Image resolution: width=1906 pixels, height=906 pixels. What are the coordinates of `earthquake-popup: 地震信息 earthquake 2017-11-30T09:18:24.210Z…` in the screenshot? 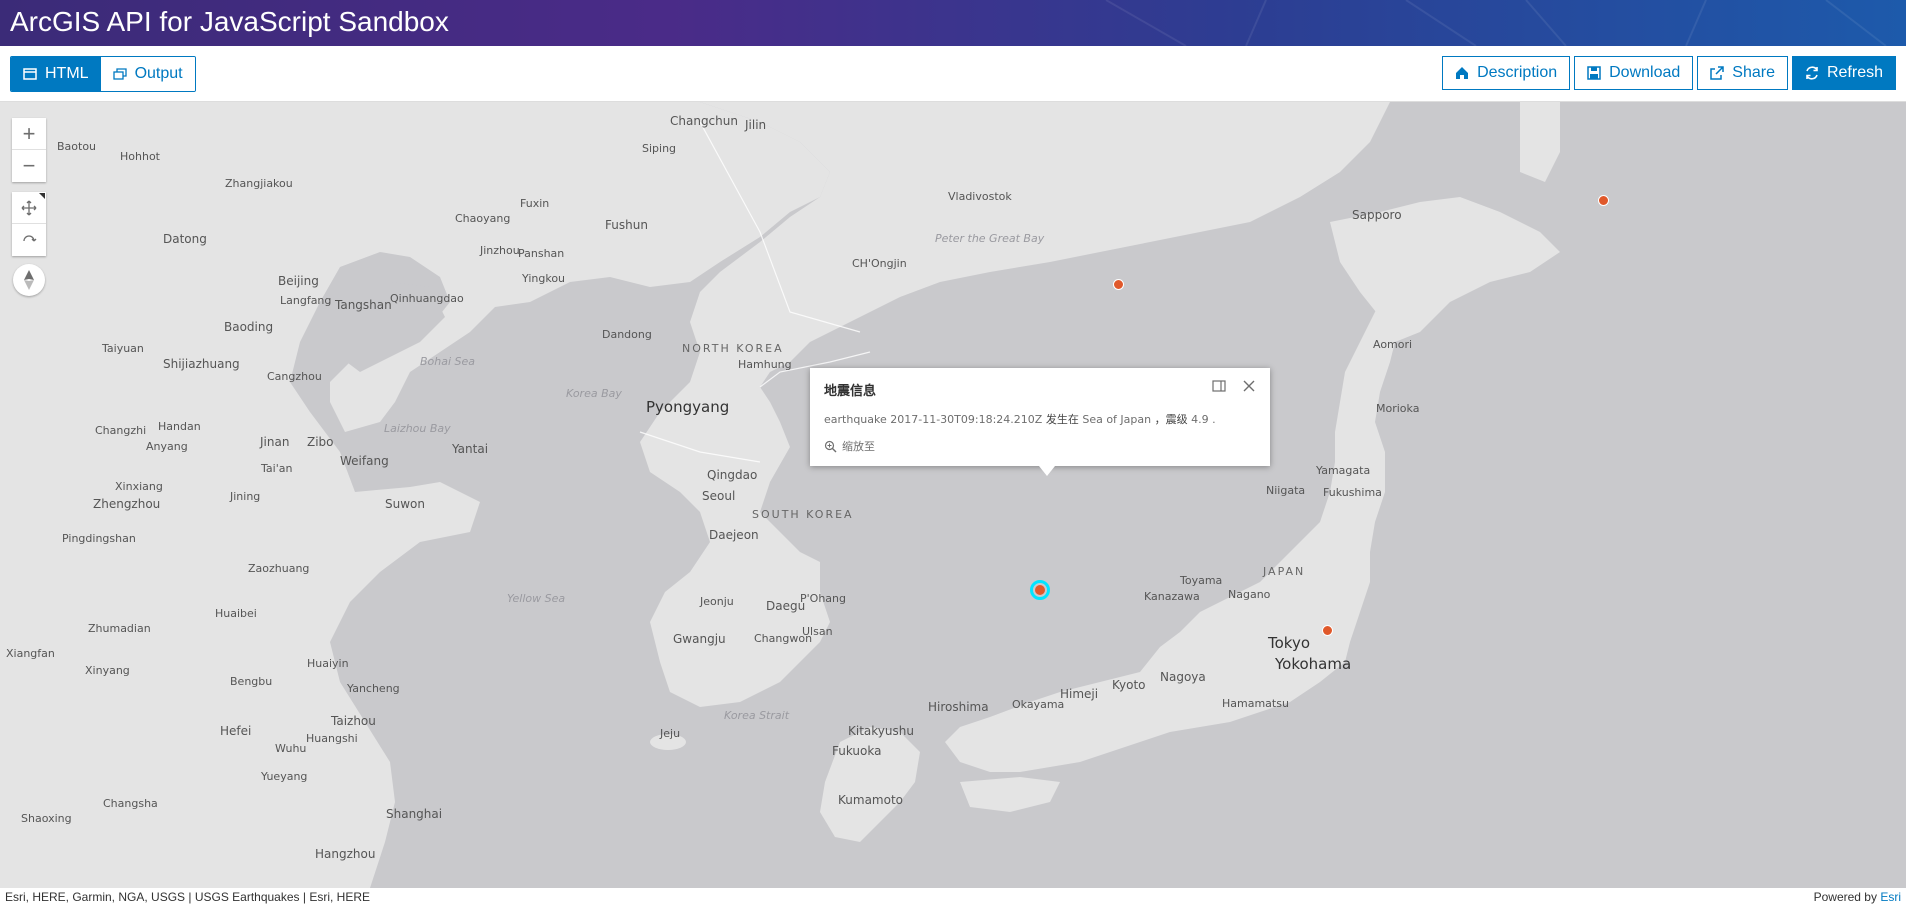 It's located at (1040, 422).